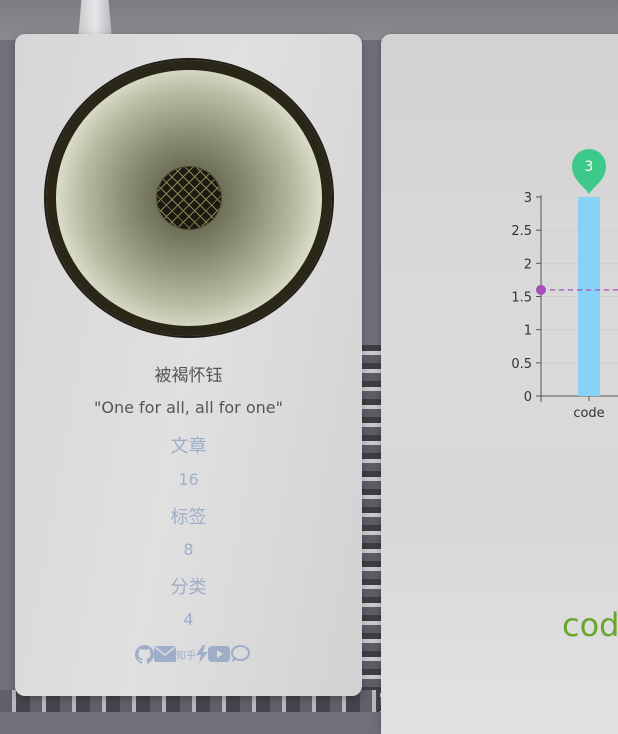  What do you see at coordinates (188, 479) in the screenshot?
I see `stat-articles-count: 16` at bounding box center [188, 479].